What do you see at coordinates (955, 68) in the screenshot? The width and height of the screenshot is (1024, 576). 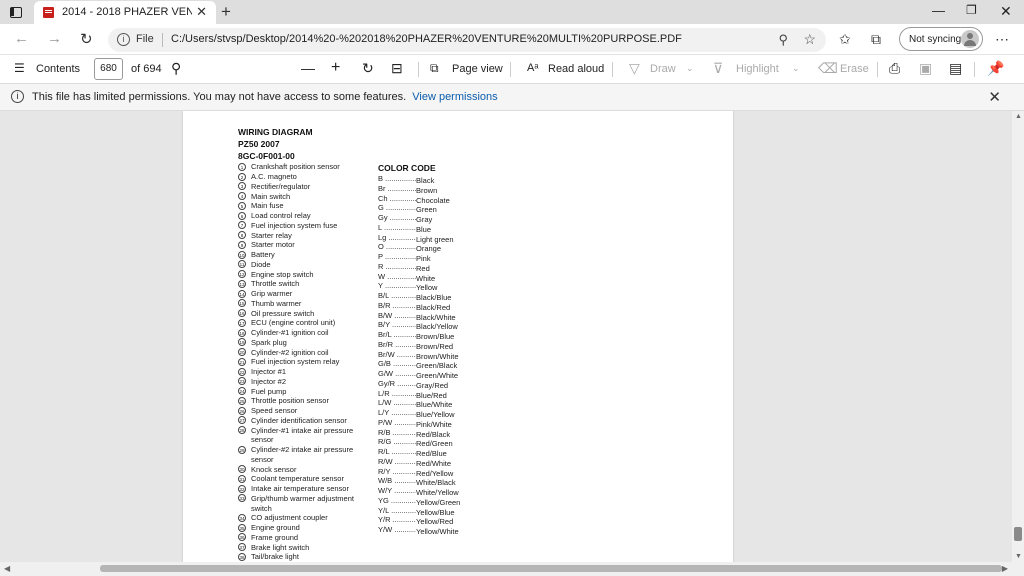 I see `save-as-icon: ▤` at bounding box center [955, 68].